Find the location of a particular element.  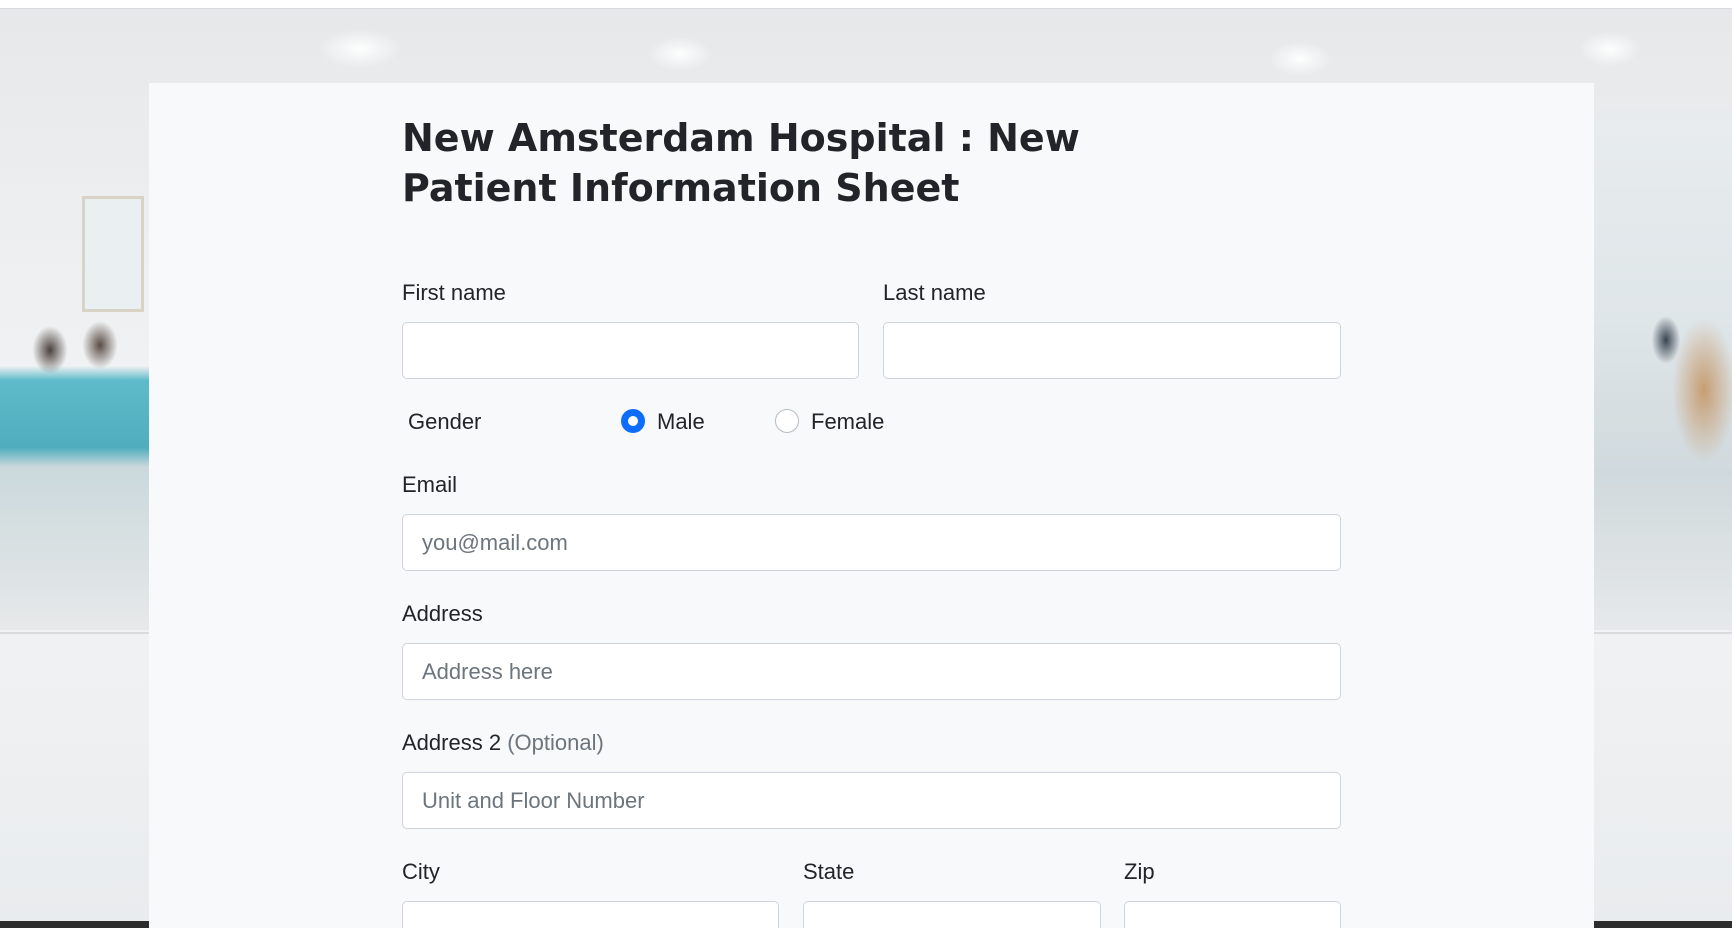

last-name-label: Last name is located at coordinates (934, 292).